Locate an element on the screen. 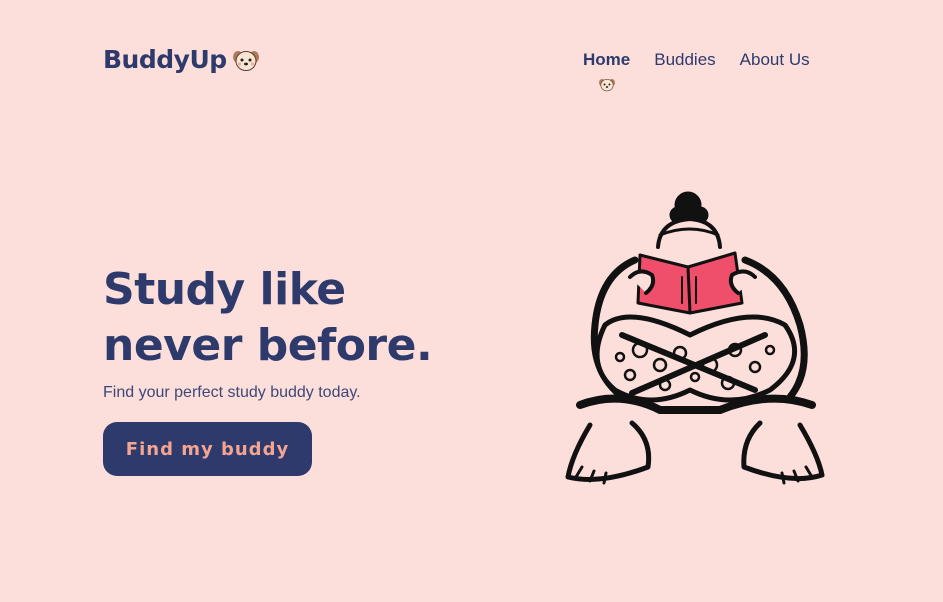 The height and width of the screenshot is (602, 943). main-nav: Home Buddies About Us is located at coordinates (696, 71).